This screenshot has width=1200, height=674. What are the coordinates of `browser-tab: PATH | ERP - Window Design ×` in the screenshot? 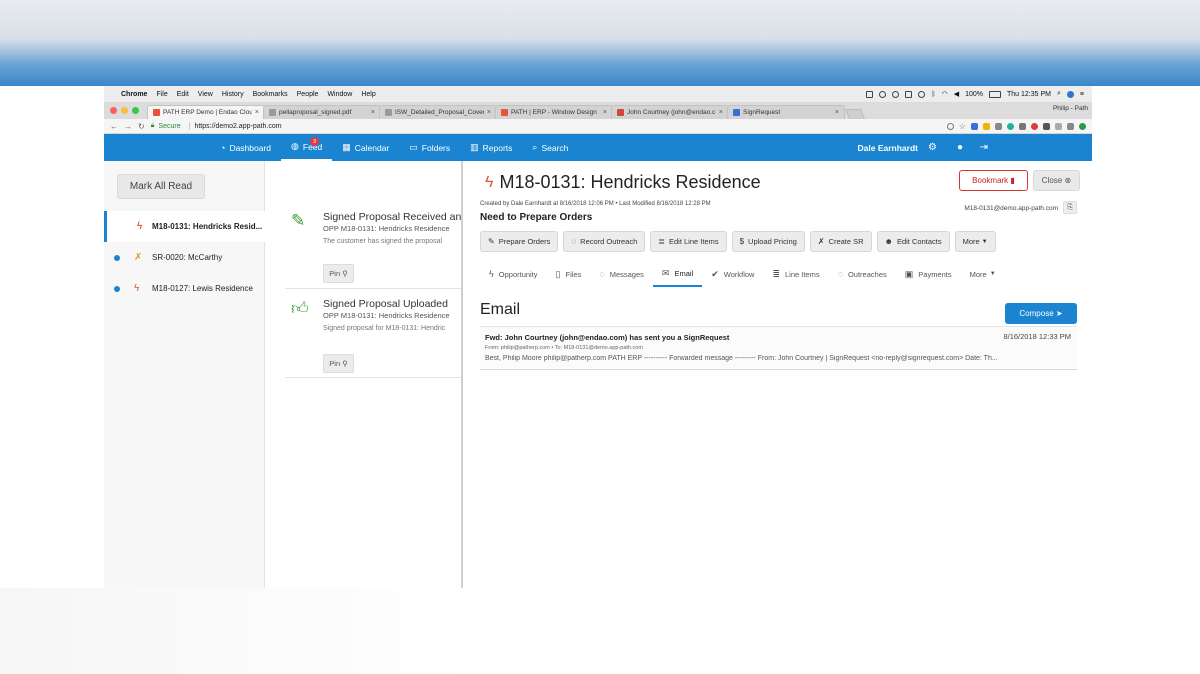 It's located at (554, 112).